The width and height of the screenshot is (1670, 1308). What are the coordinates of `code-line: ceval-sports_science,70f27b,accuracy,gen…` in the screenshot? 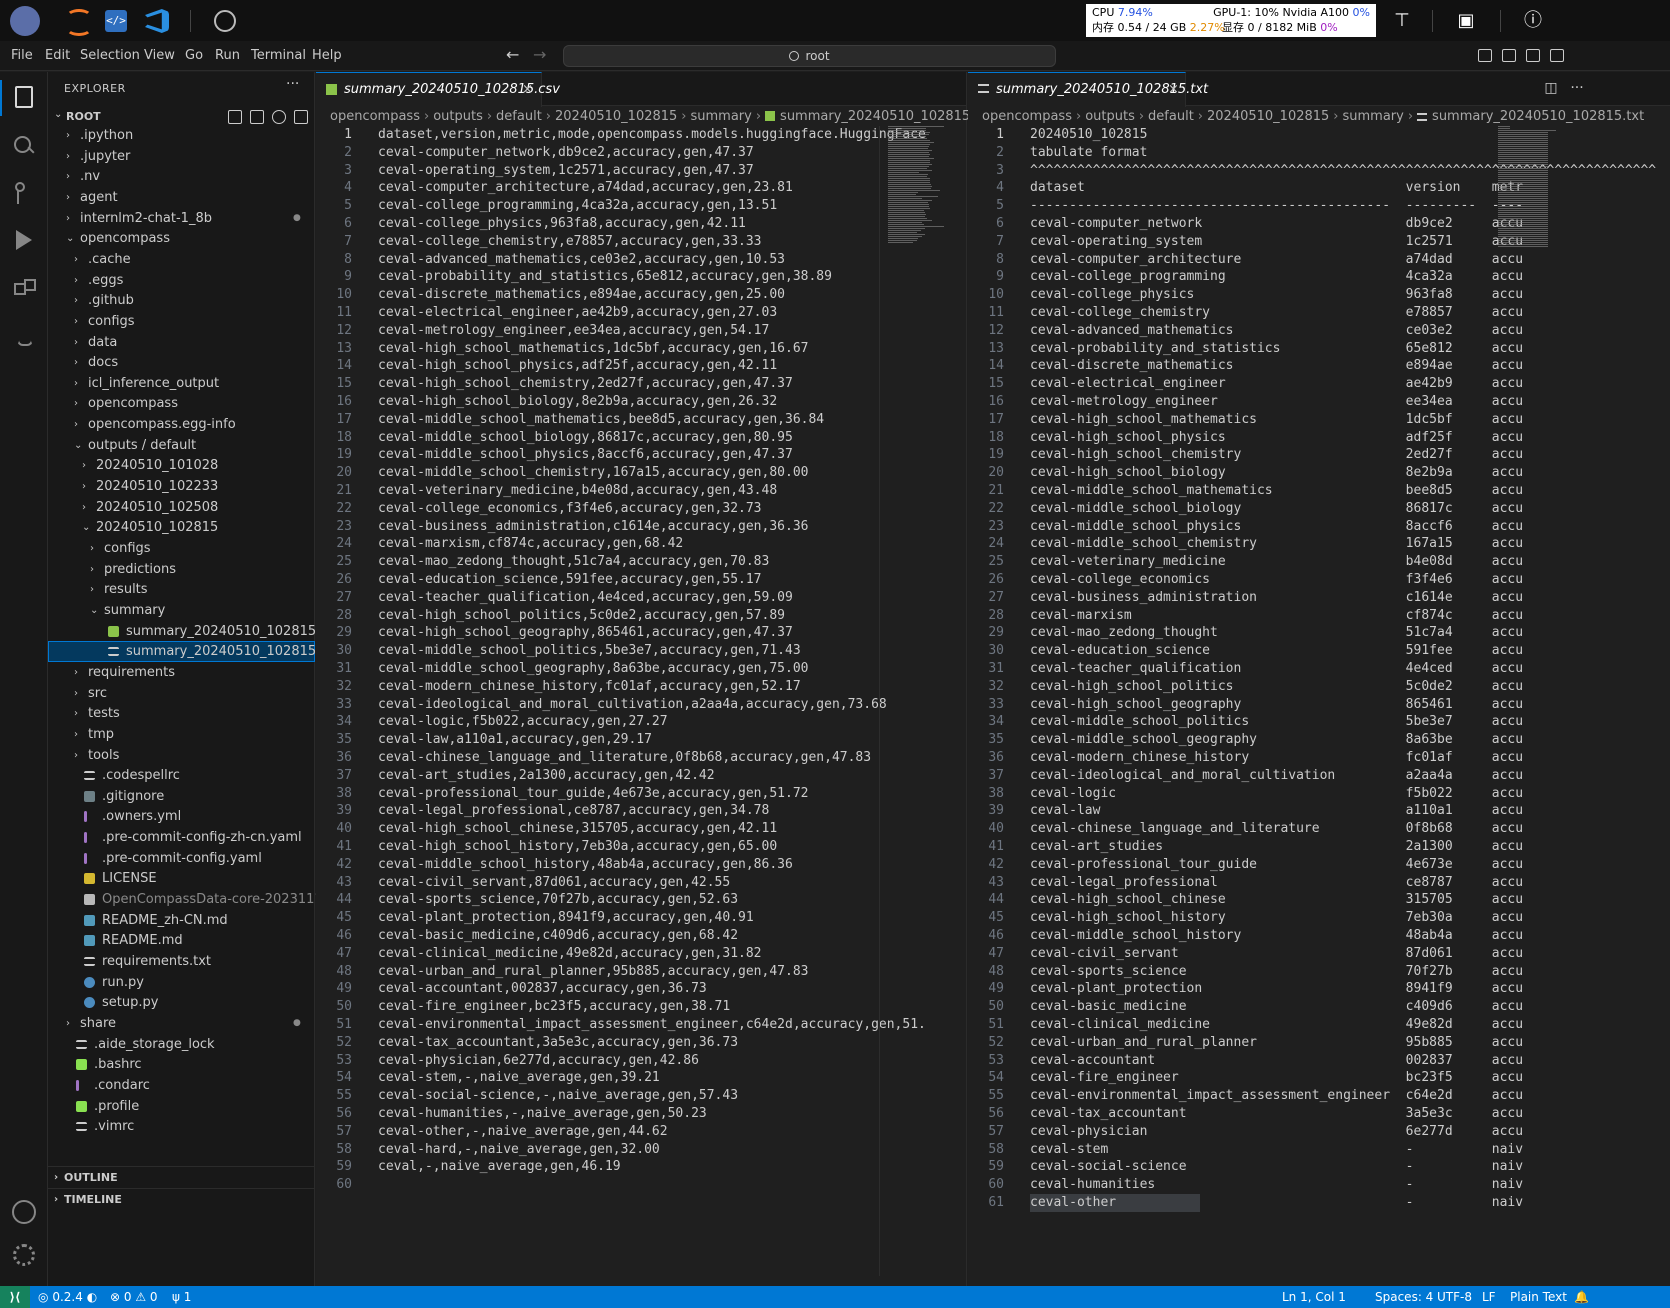 It's located at (558, 900).